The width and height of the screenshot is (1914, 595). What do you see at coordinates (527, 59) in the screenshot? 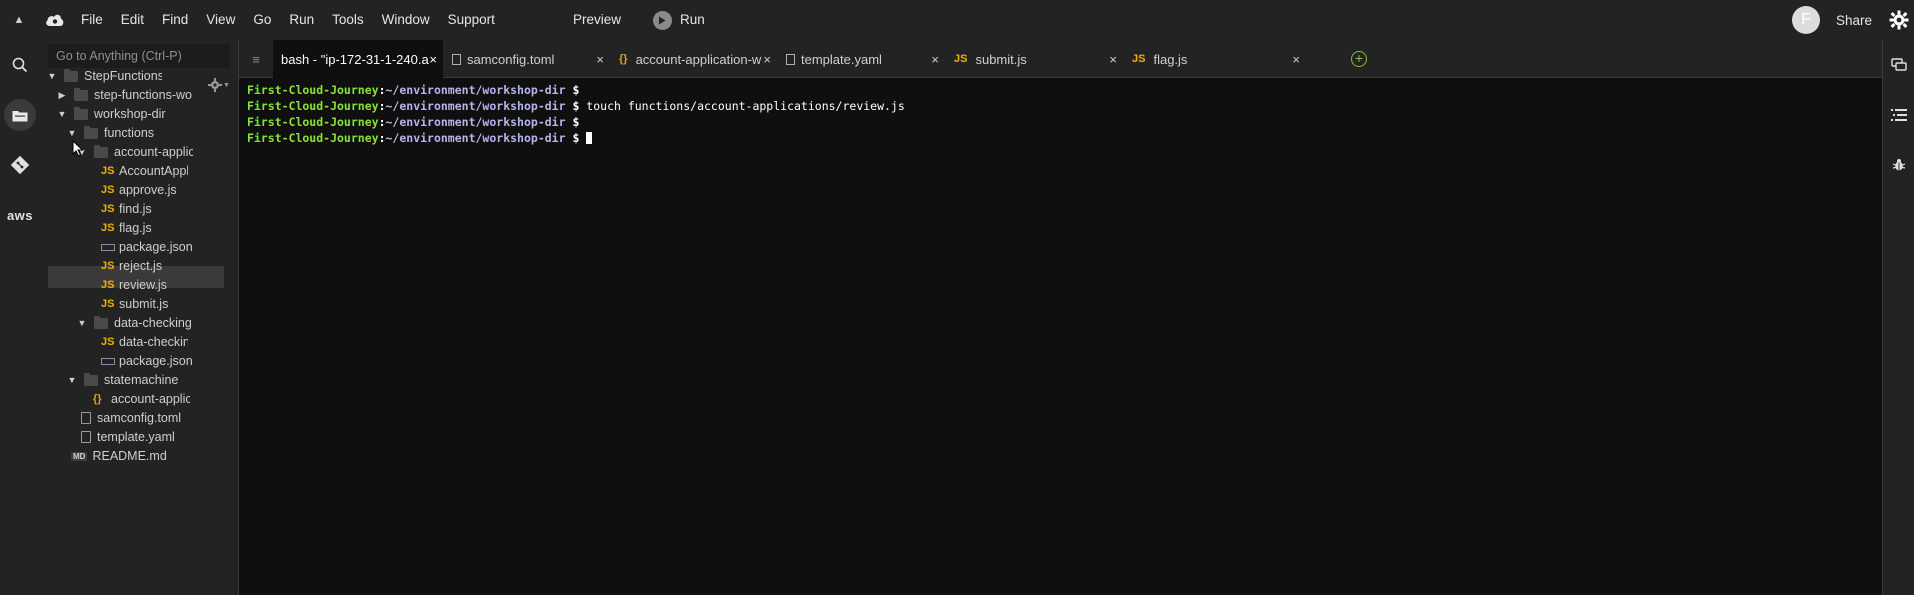
I see `tab-samconfig-toml: samconfig.toml ×` at bounding box center [527, 59].